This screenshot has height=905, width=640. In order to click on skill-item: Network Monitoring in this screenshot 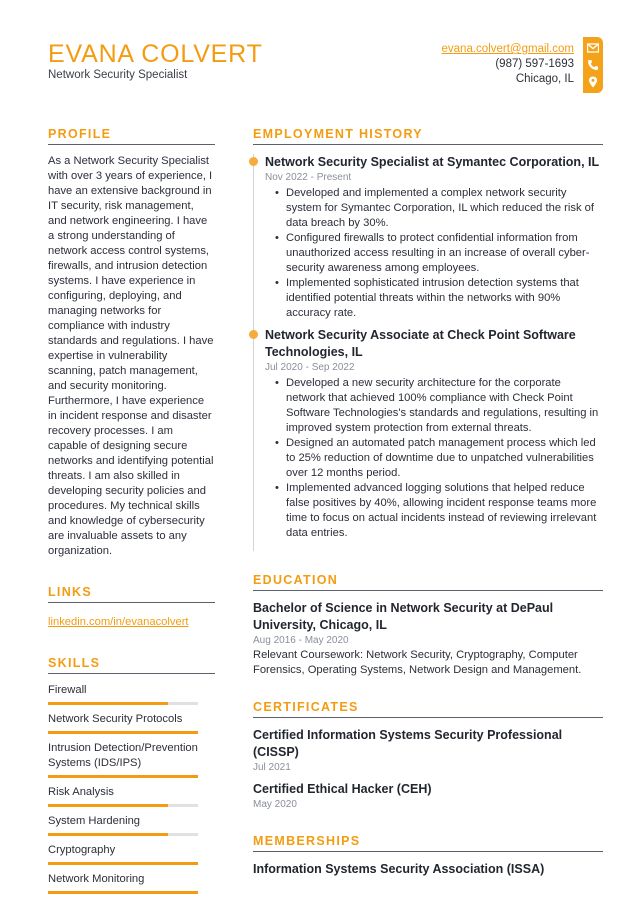, I will do `click(131, 883)`.